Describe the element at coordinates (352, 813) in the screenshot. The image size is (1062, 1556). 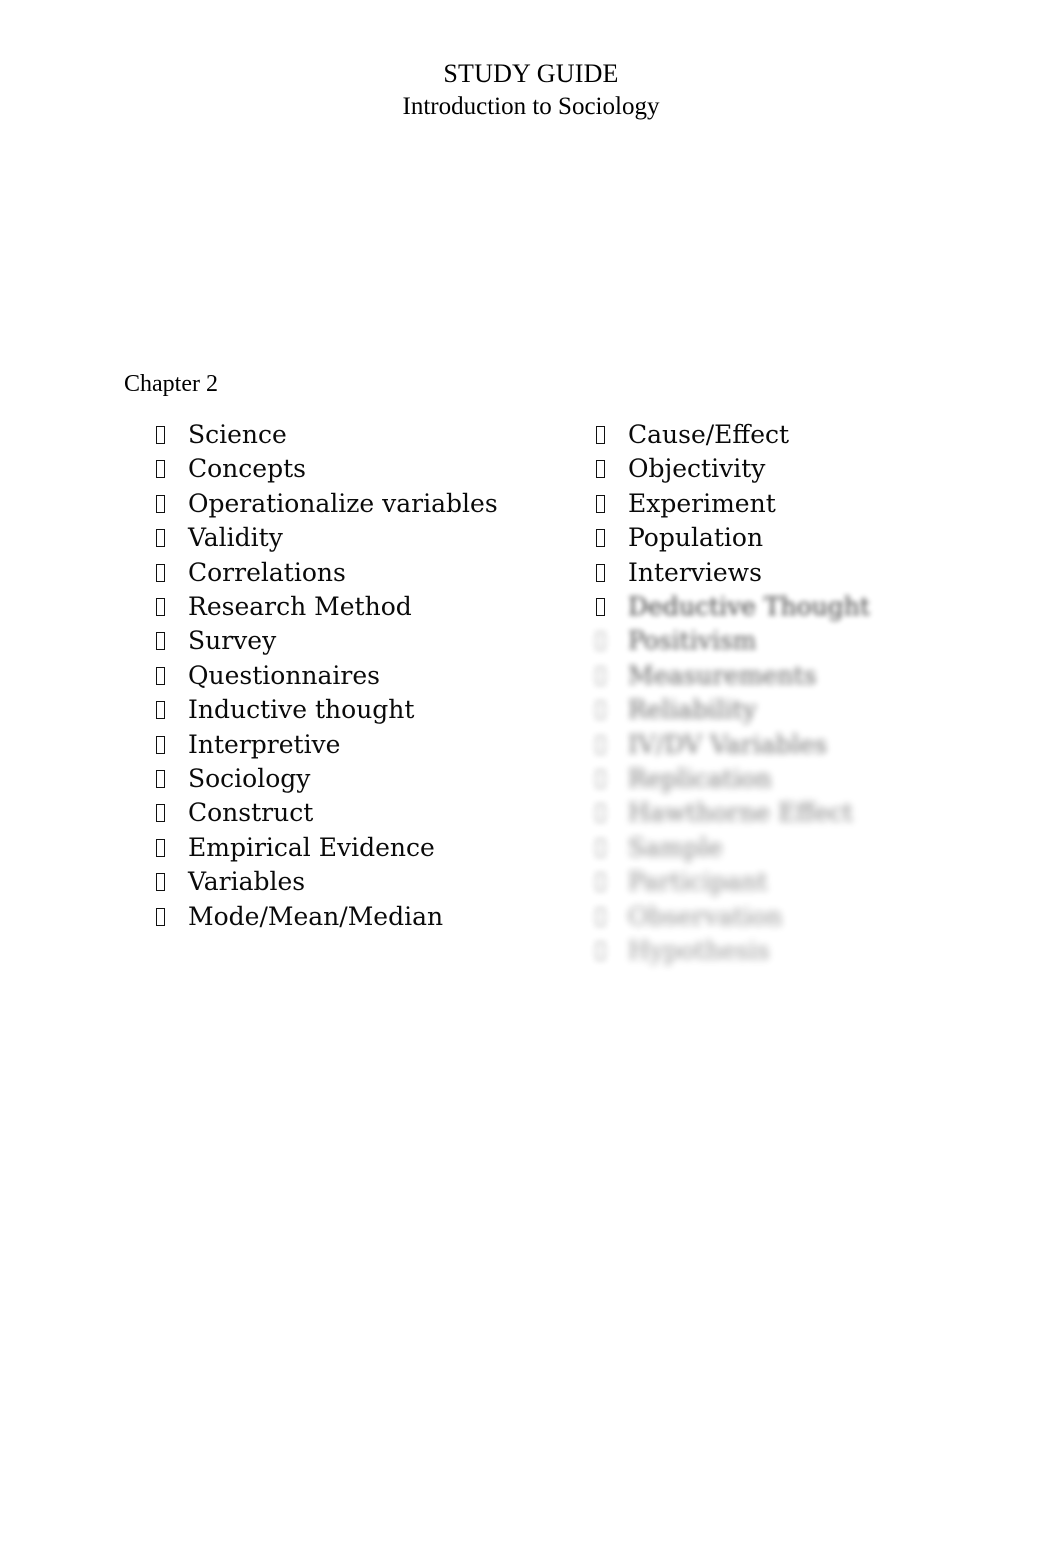
I see `term-list-item: Construct` at that location.